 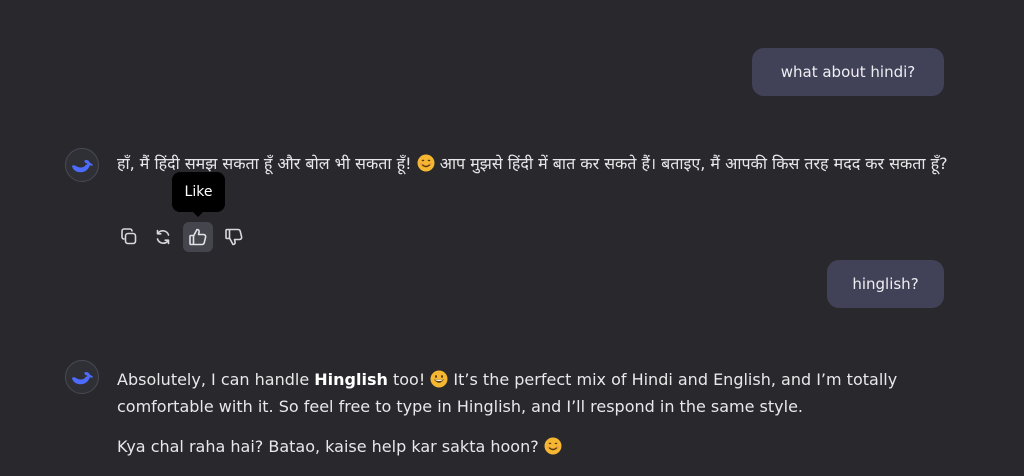 I want to click on like-tooltip: Like, so click(x=198, y=192).